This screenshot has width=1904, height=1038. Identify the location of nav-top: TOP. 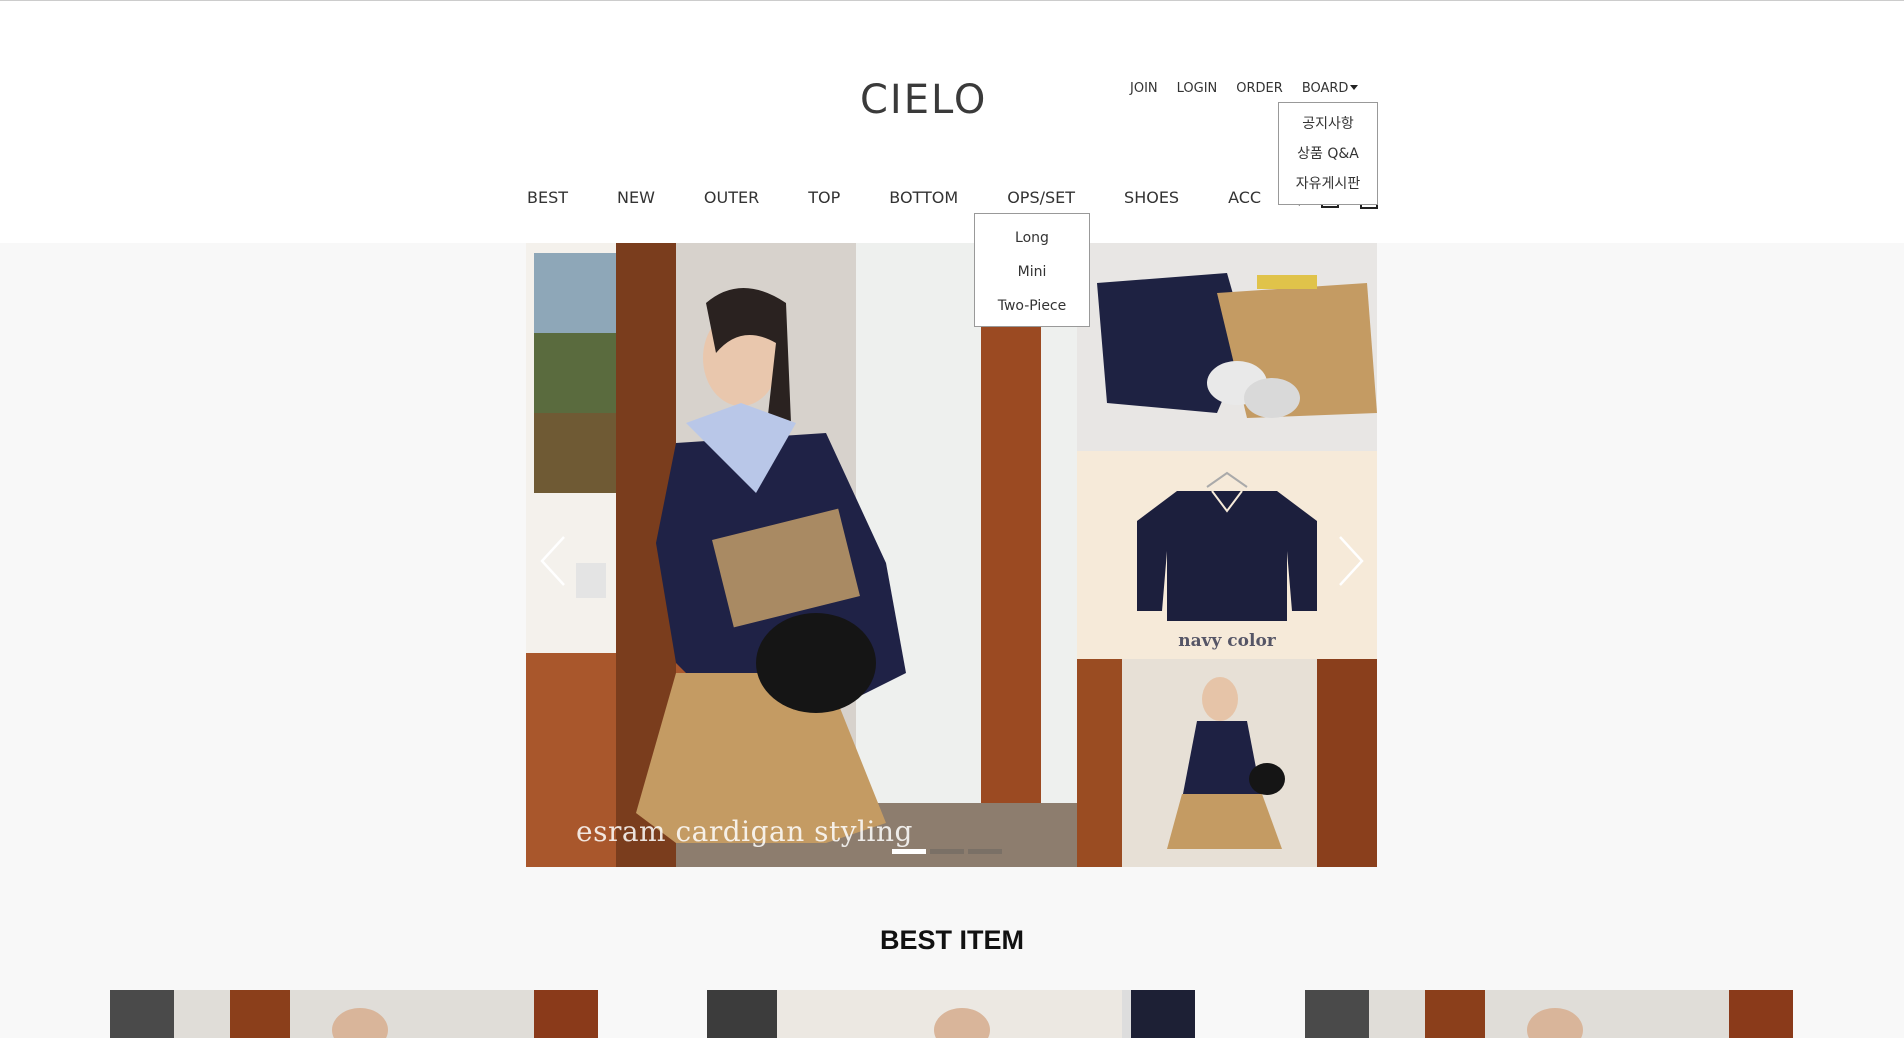
(824, 197).